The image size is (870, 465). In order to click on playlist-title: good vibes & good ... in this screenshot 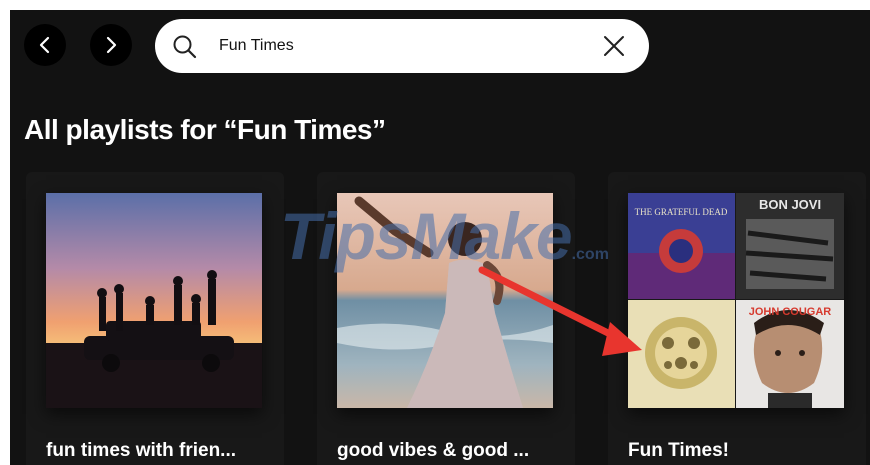, I will do `click(433, 450)`.